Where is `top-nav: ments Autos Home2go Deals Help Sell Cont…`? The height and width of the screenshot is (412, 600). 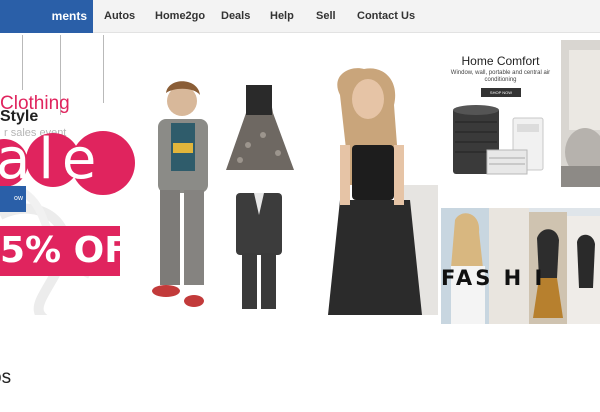
top-nav: ments Autos Home2go Deals Help Sell Cont… is located at coordinates (300, 16).